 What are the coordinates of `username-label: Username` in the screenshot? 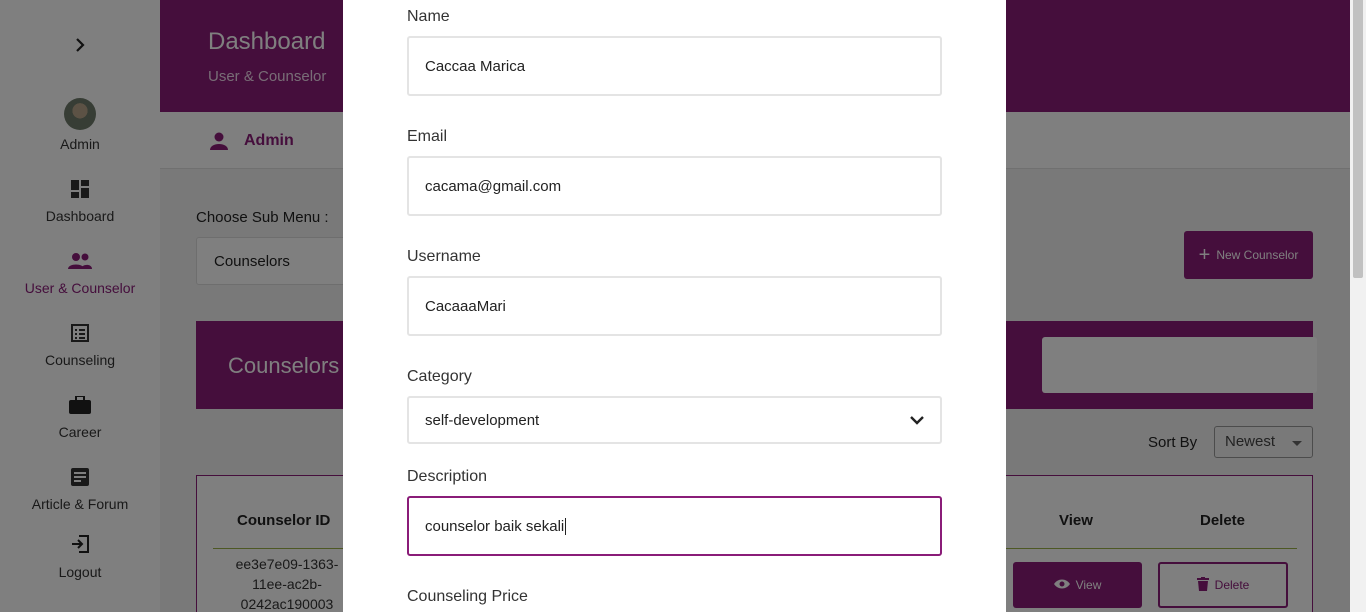 It's located at (444, 256).